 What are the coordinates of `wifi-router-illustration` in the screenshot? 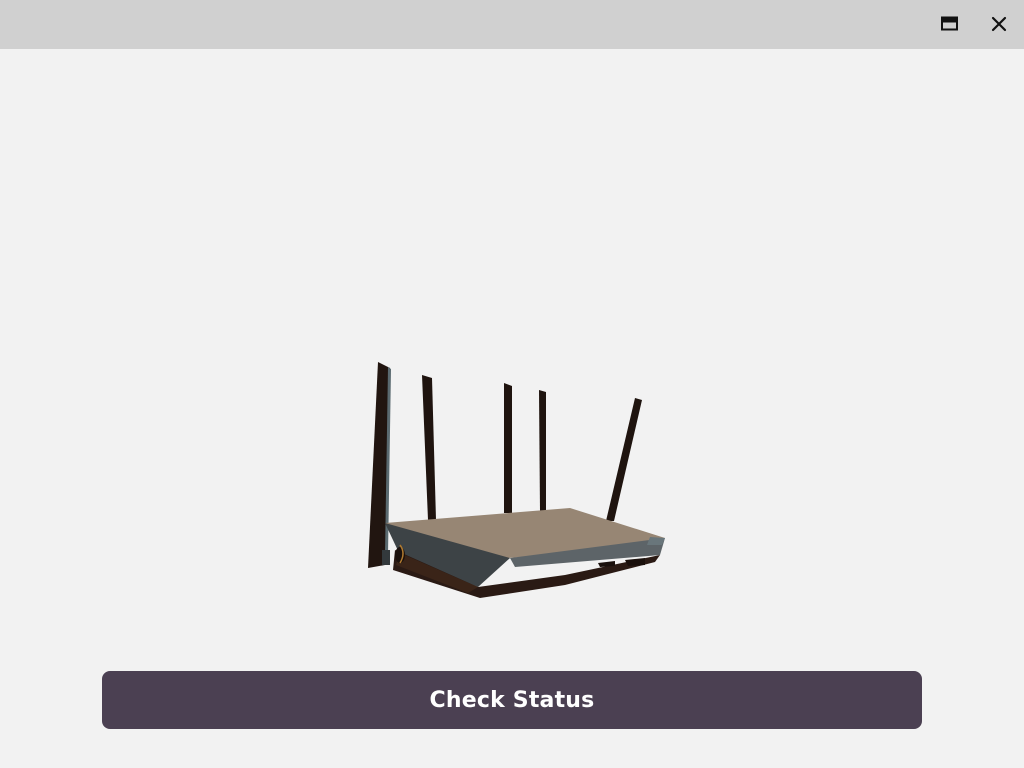 It's located at (516, 480).